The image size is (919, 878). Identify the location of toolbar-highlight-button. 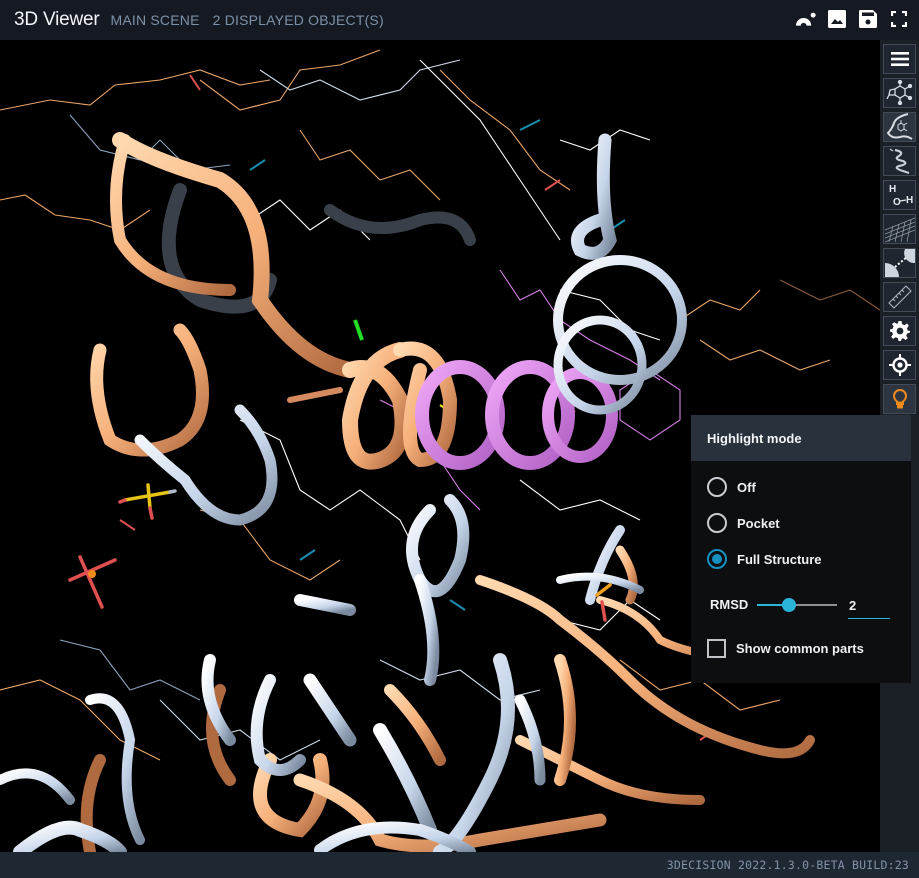
(899, 399).